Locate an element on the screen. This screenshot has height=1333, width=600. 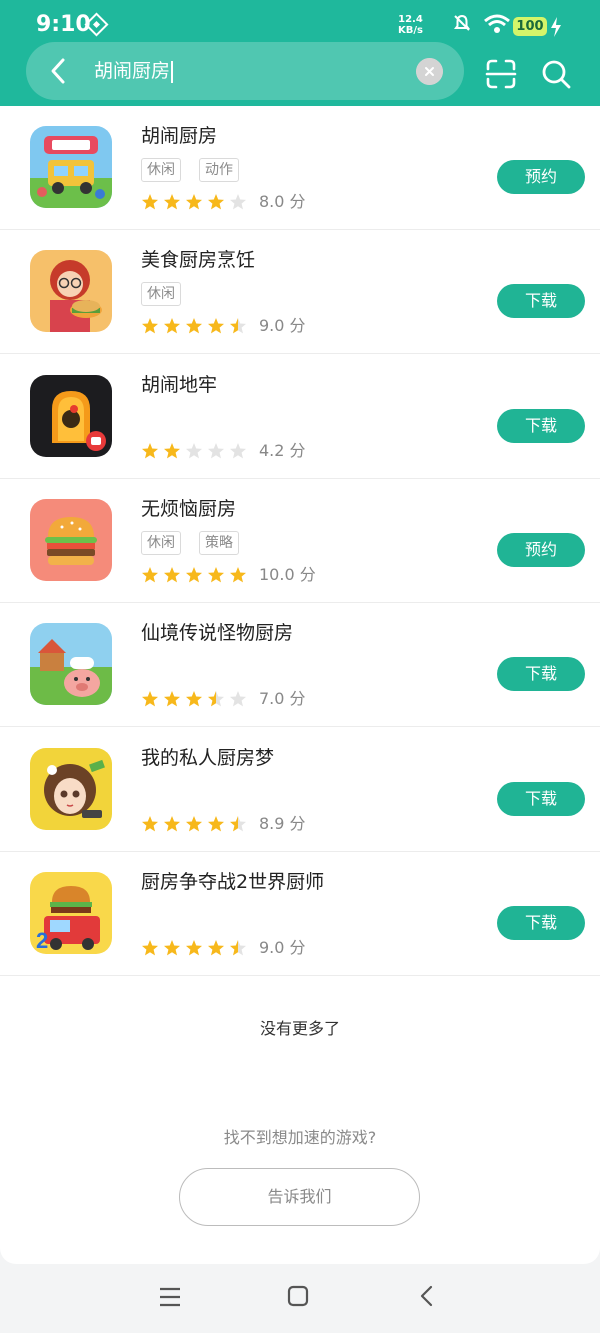
scan-icon is located at coordinates (501, 74).